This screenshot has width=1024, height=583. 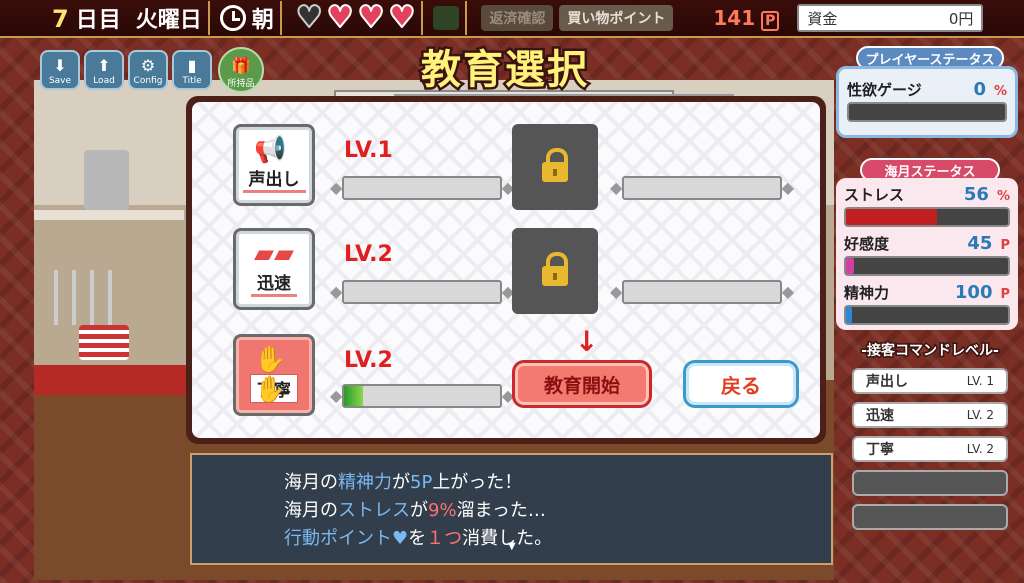 What do you see at coordinates (353, 396) in the screenshot?
I see `skill-progress-fill` at bounding box center [353, 396].